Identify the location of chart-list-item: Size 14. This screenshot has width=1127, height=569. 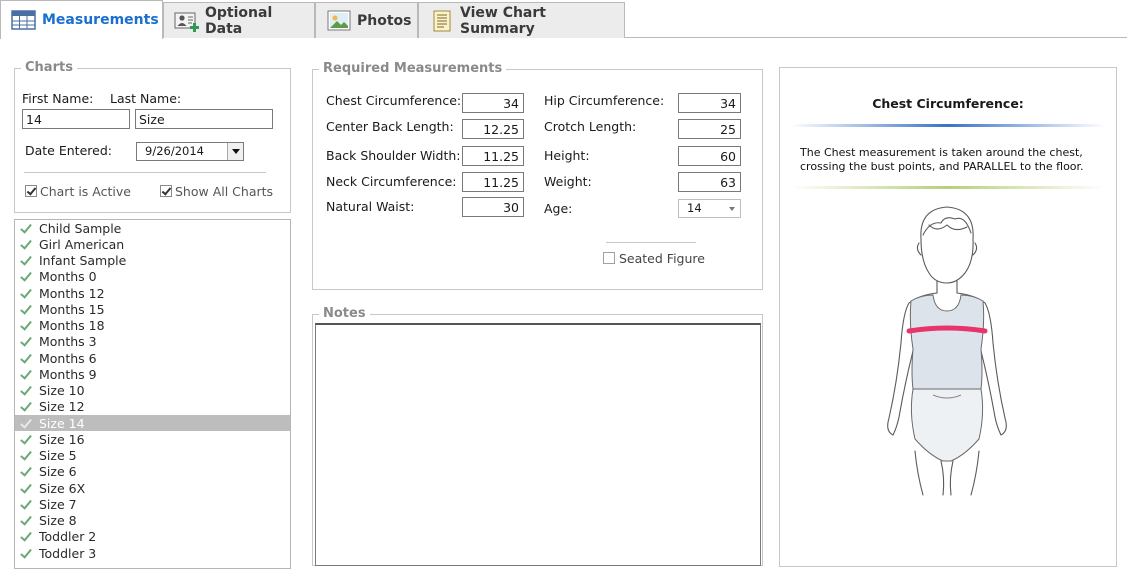
(152, 423).